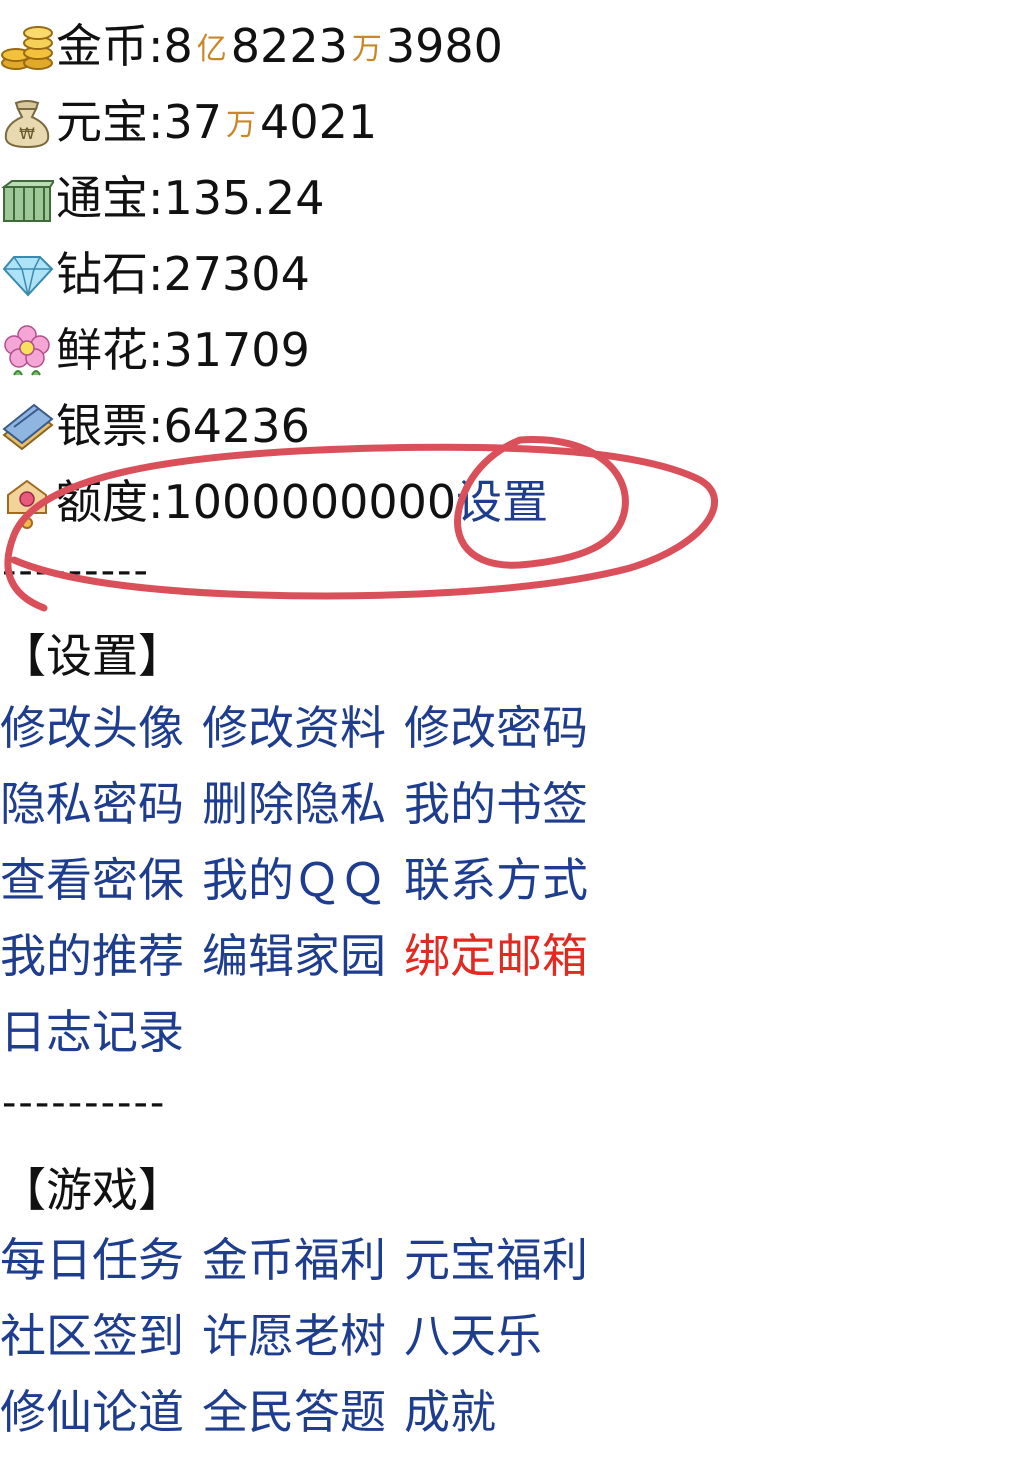 The width and height of the screenshot is (1024, 1476). What do you see at coordinates (294, 1336) in the screenshot?
I see `games-link-wishing-tree: 许愿老树` at bounding box center [294, 1336].